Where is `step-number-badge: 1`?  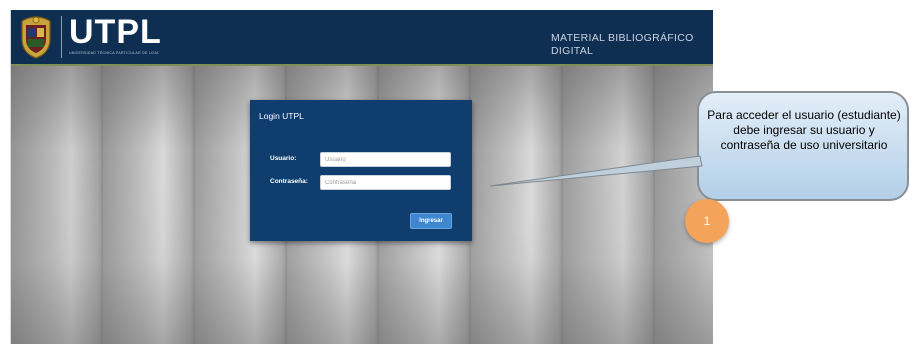 step-number-badge: 1 is located at coordinates (707, 221).